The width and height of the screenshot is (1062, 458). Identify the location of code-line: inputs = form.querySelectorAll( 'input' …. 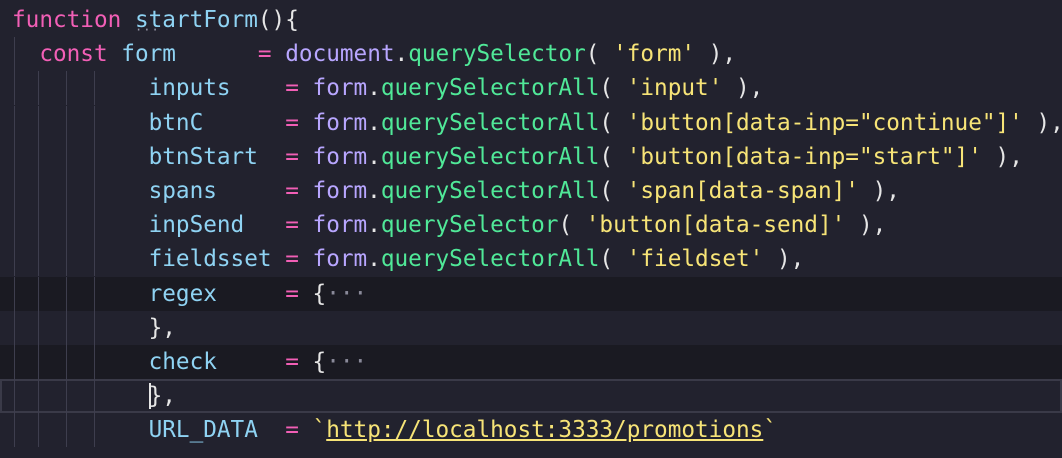
(531, 88).